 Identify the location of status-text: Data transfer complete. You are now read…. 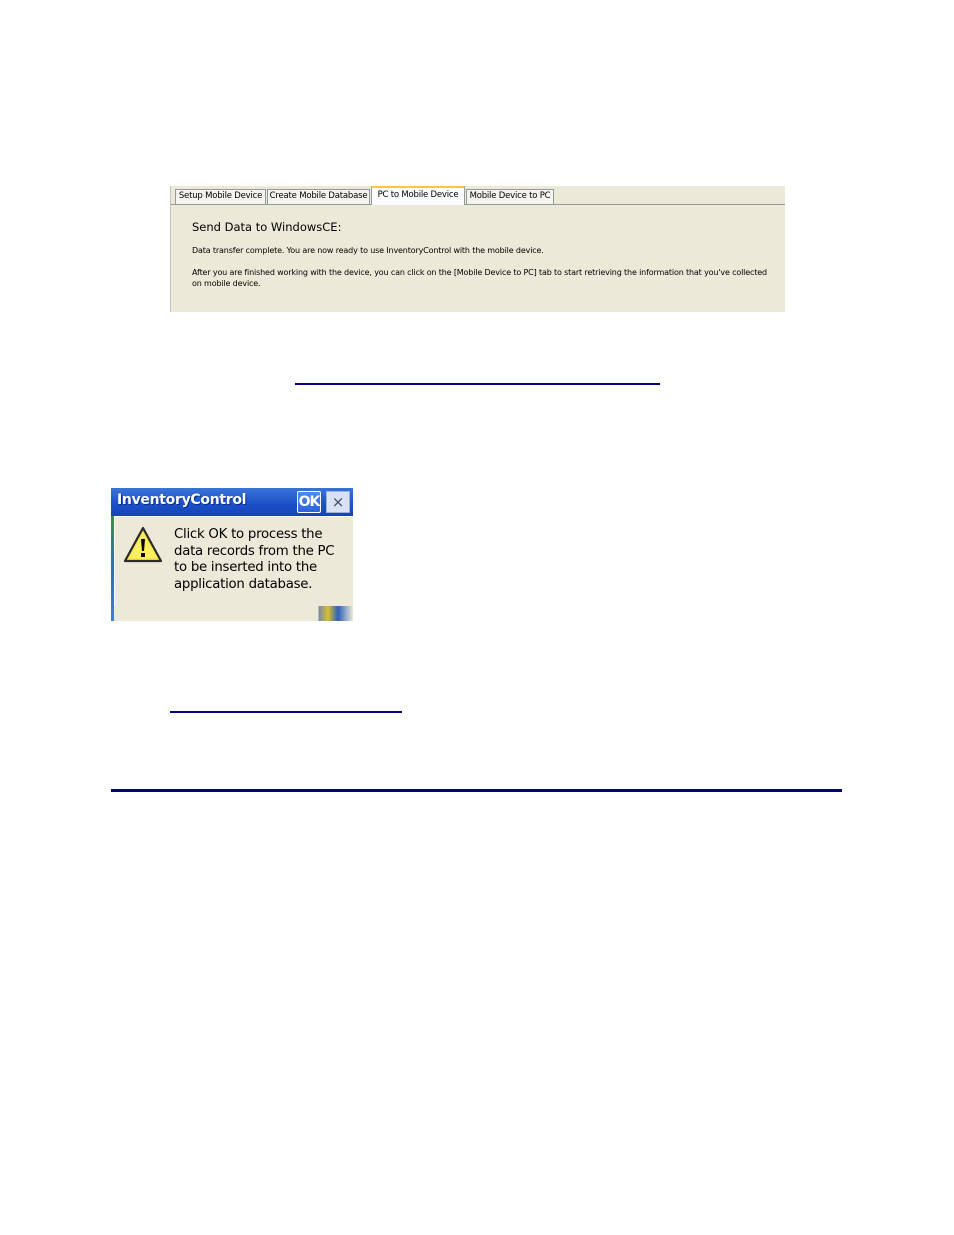
(368, 250).